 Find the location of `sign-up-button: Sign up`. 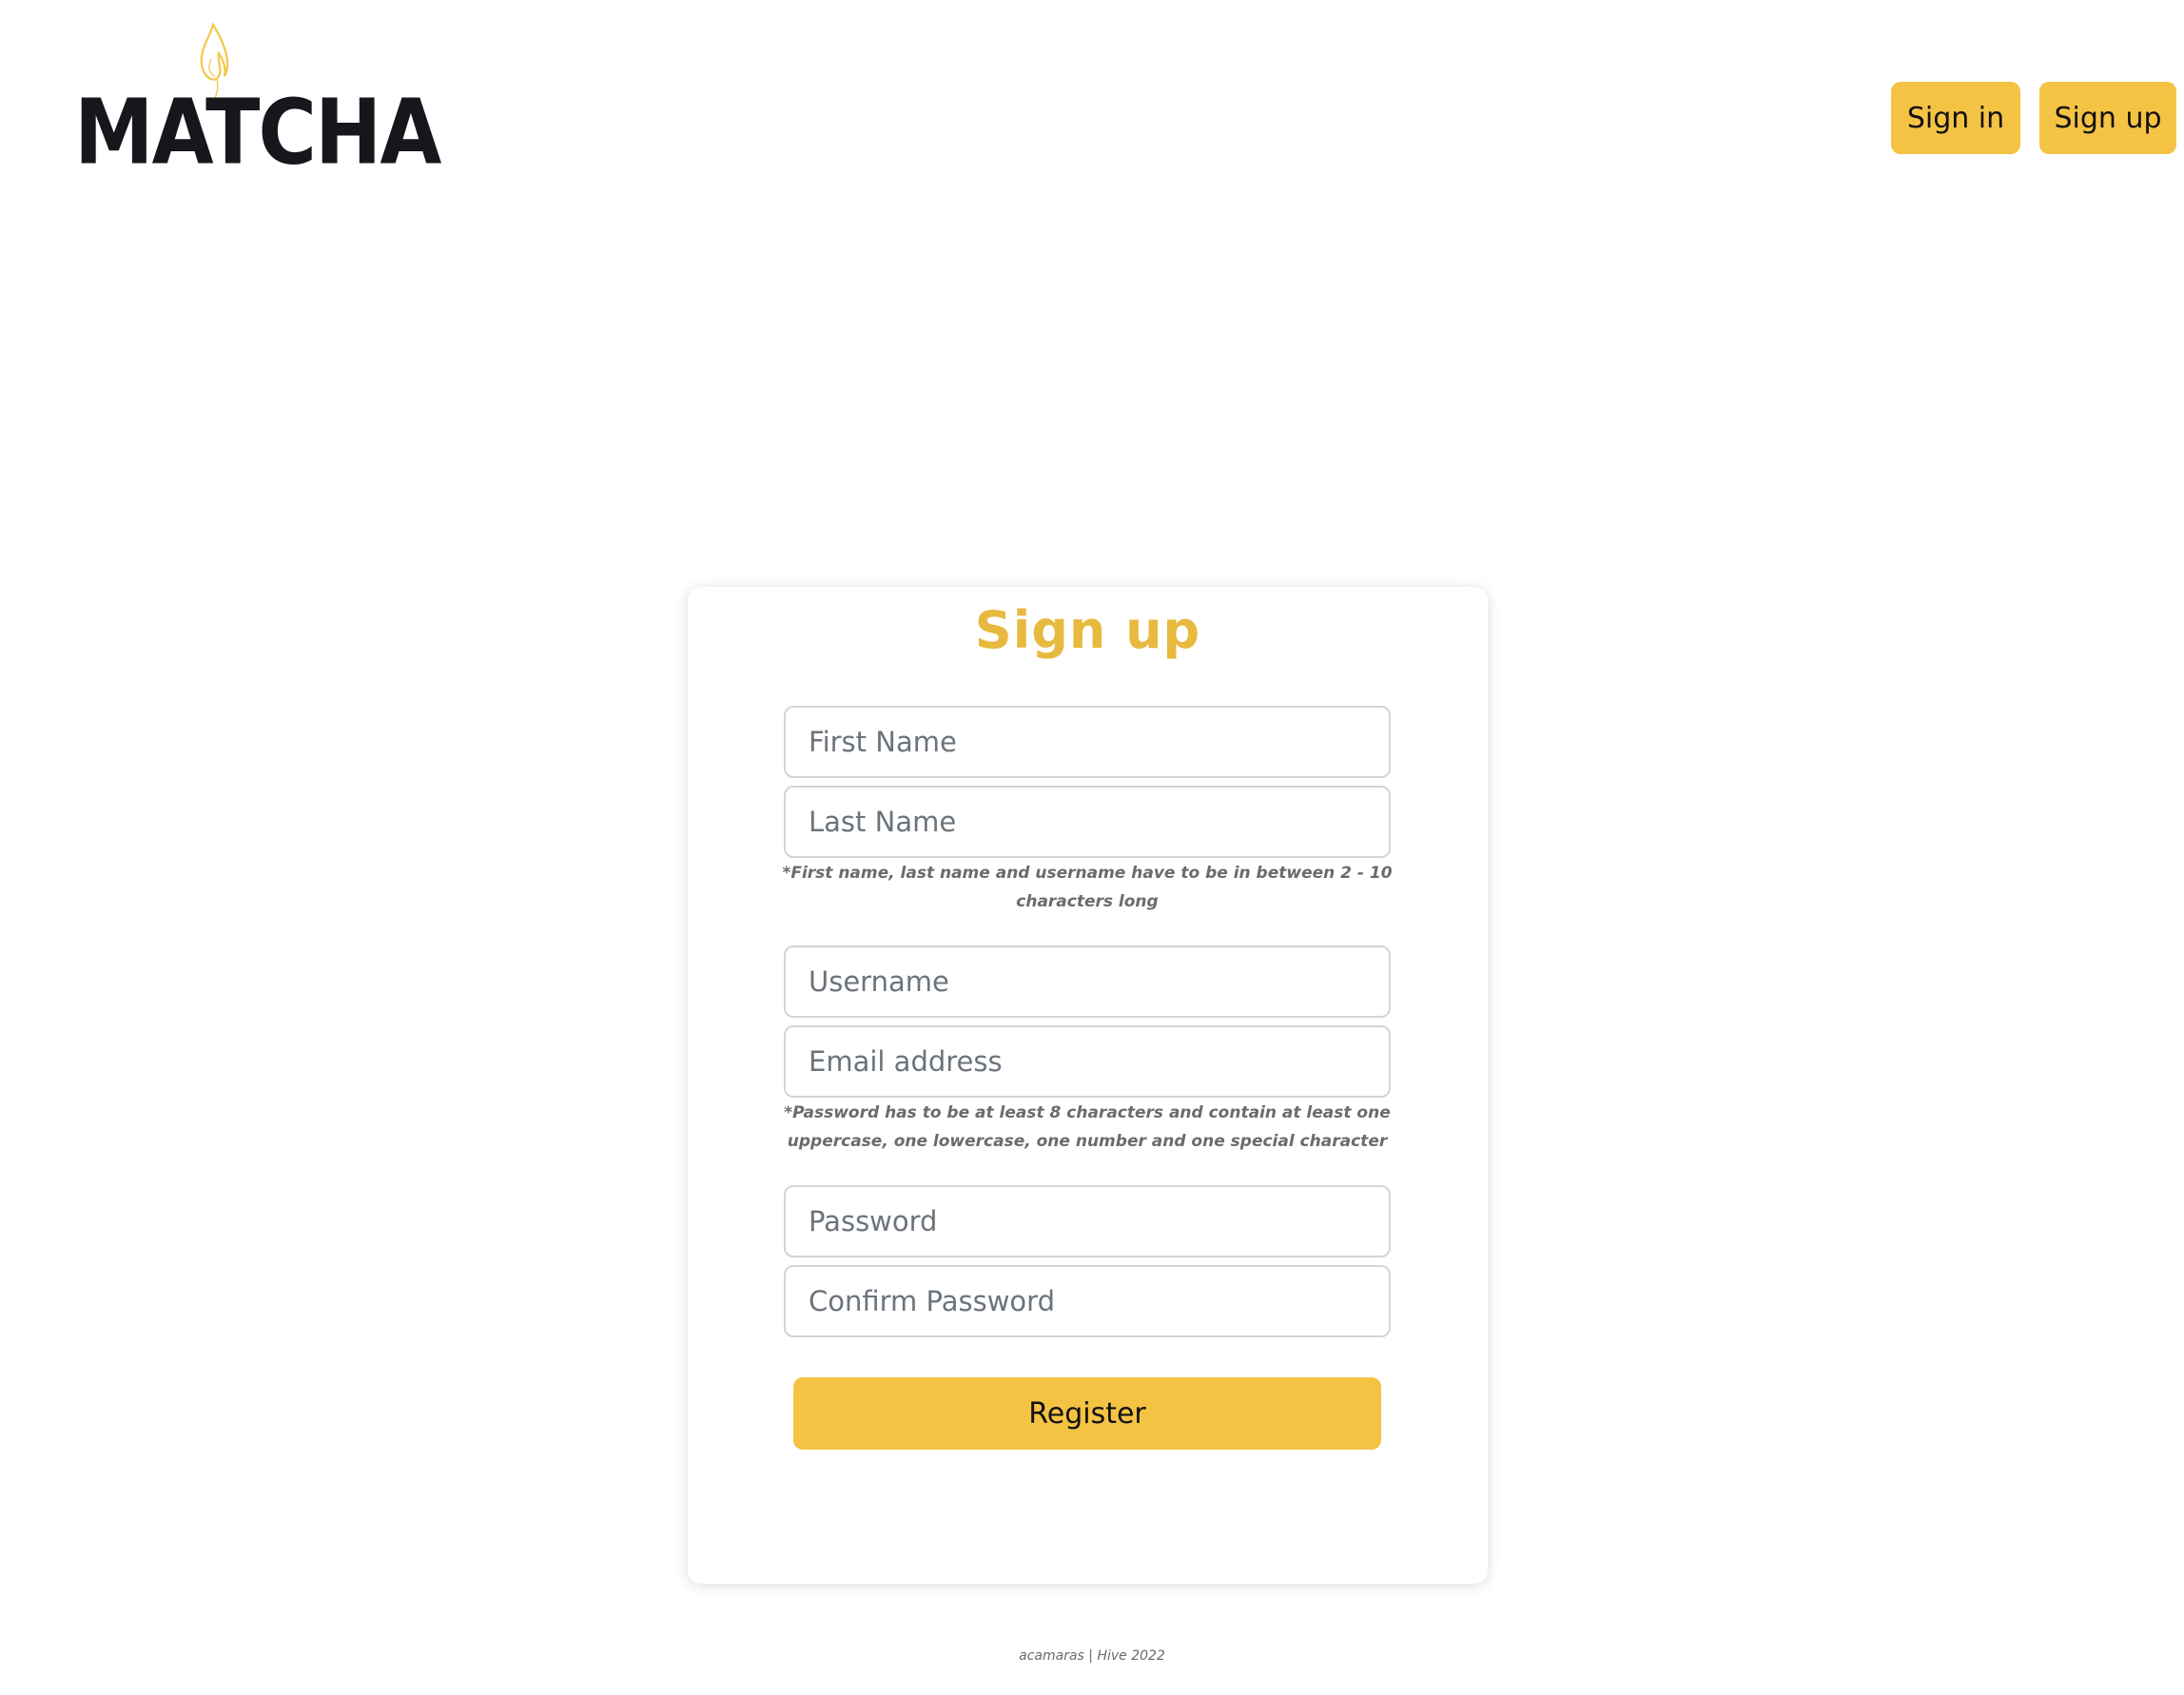

sign-up-button: Sign up is located at coordinates (2107, 118).